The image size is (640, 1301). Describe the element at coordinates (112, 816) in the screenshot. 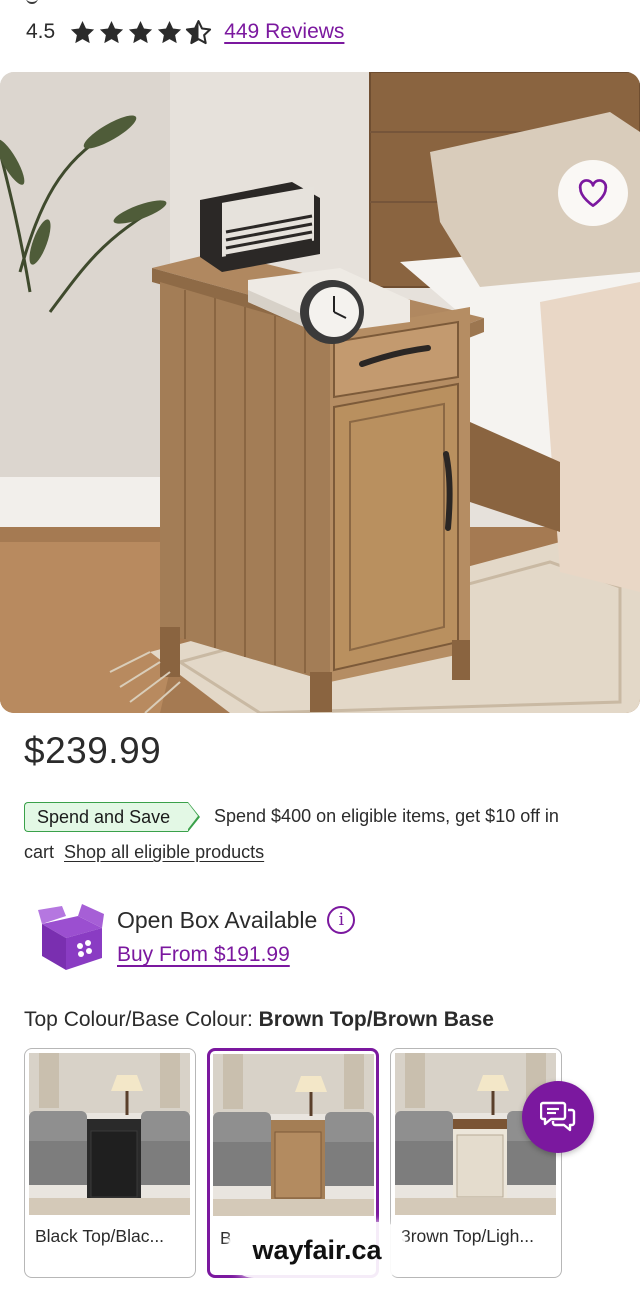

I see `promo-tag: Spend and Save` at that location.